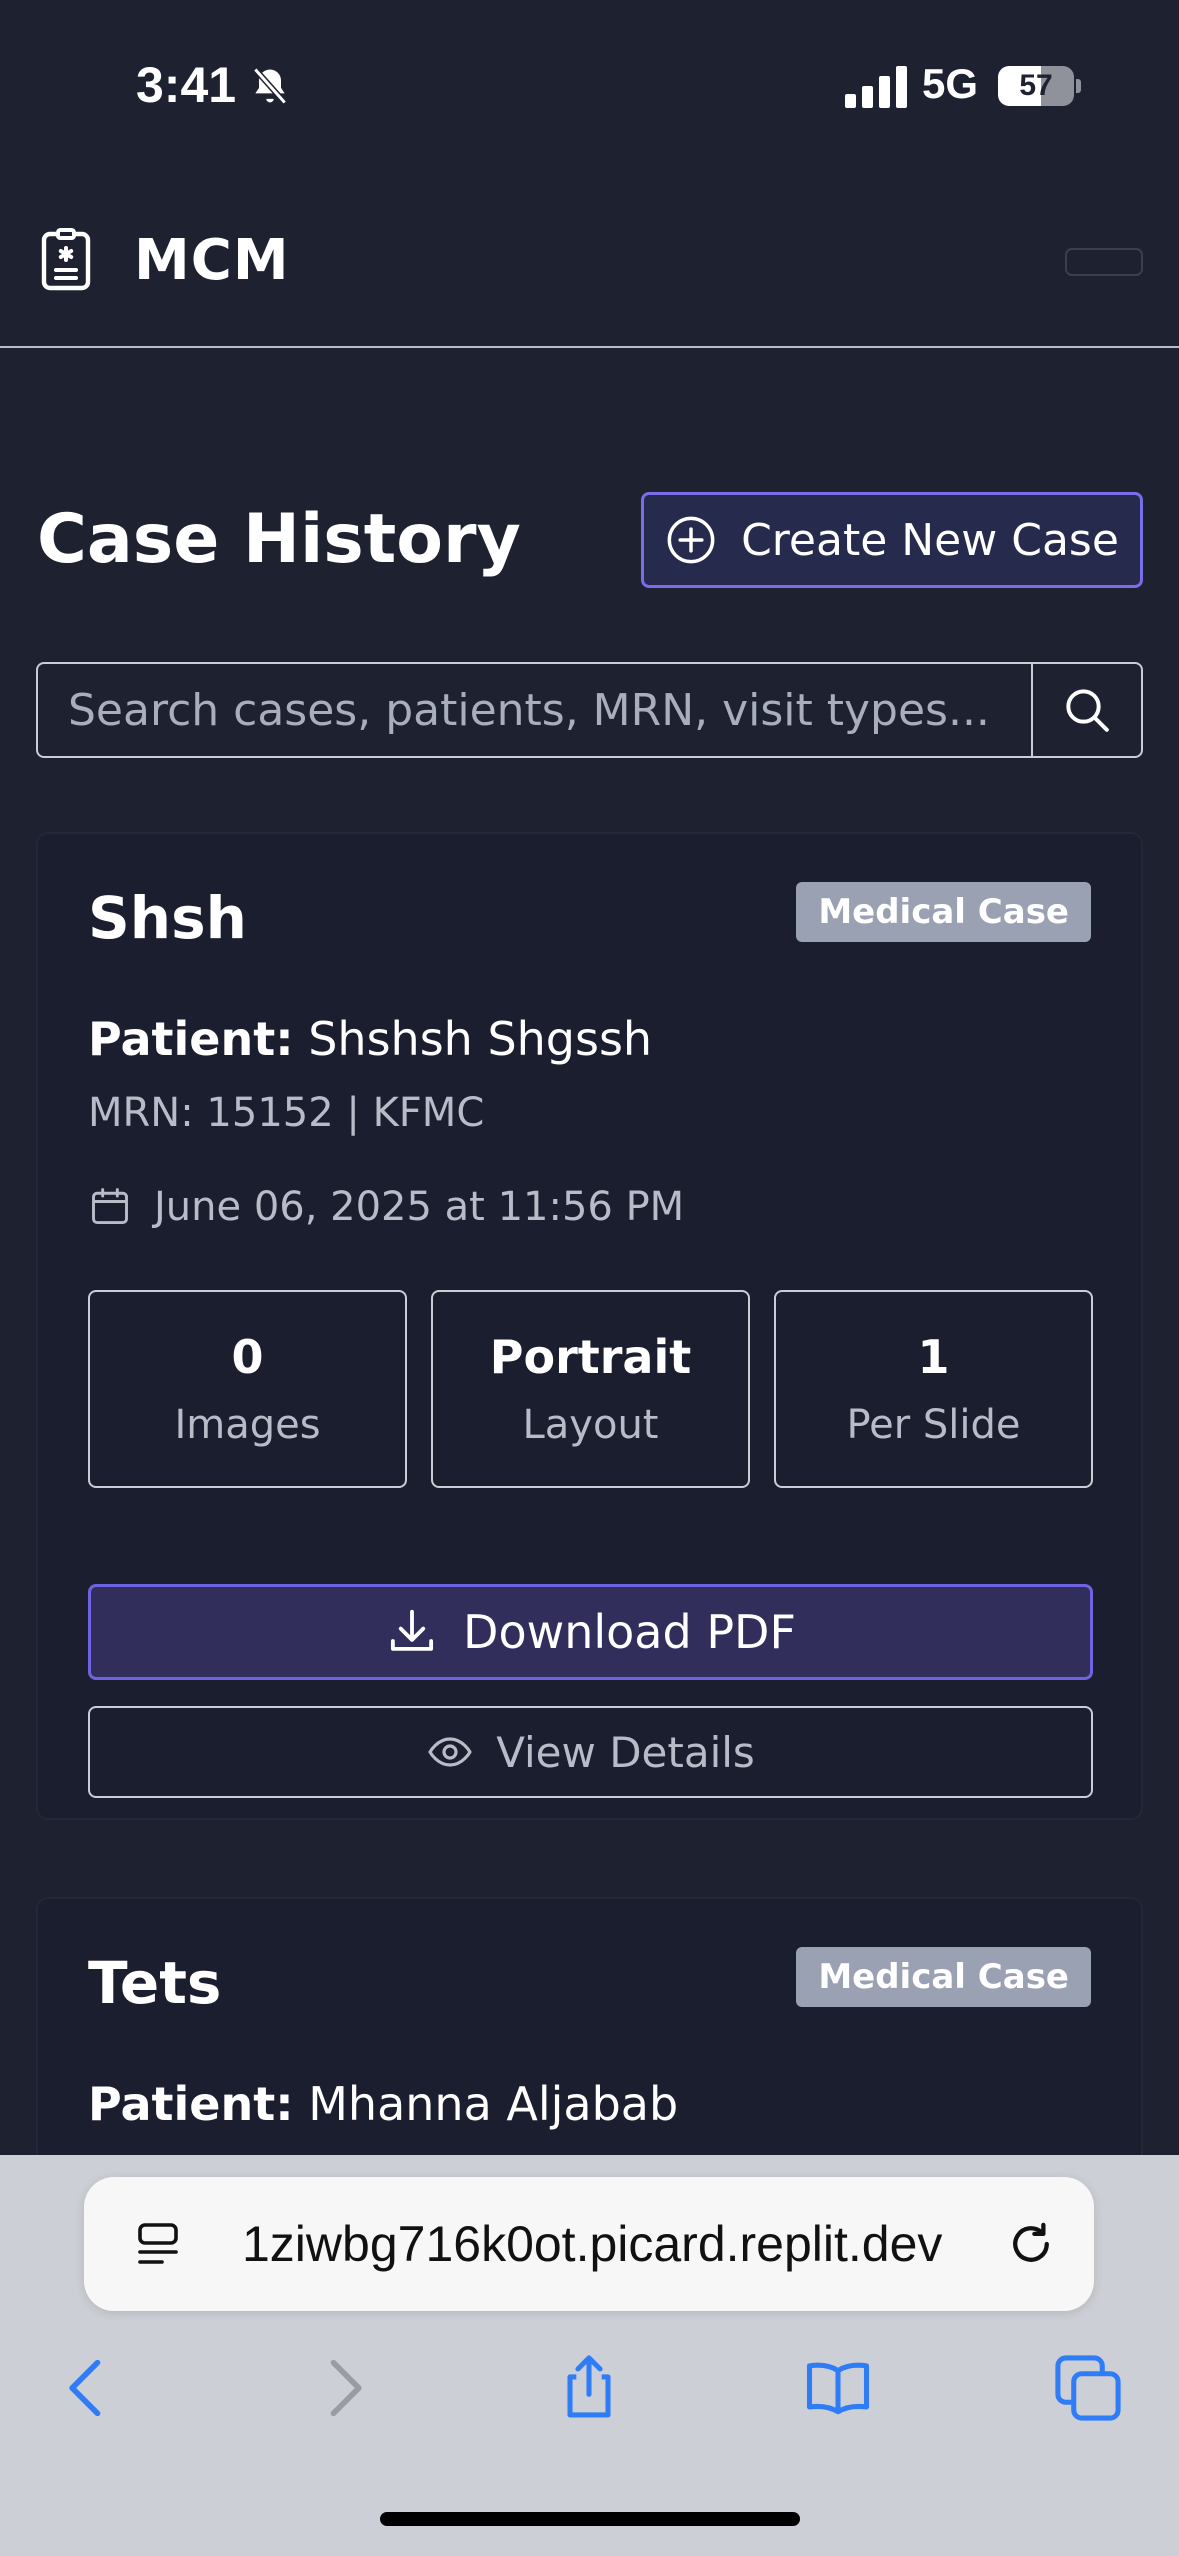  What do you see at coordinates (933, 1357) in the screenshot?
I see `stat-value: 1` at bounding box center [933, 1357].